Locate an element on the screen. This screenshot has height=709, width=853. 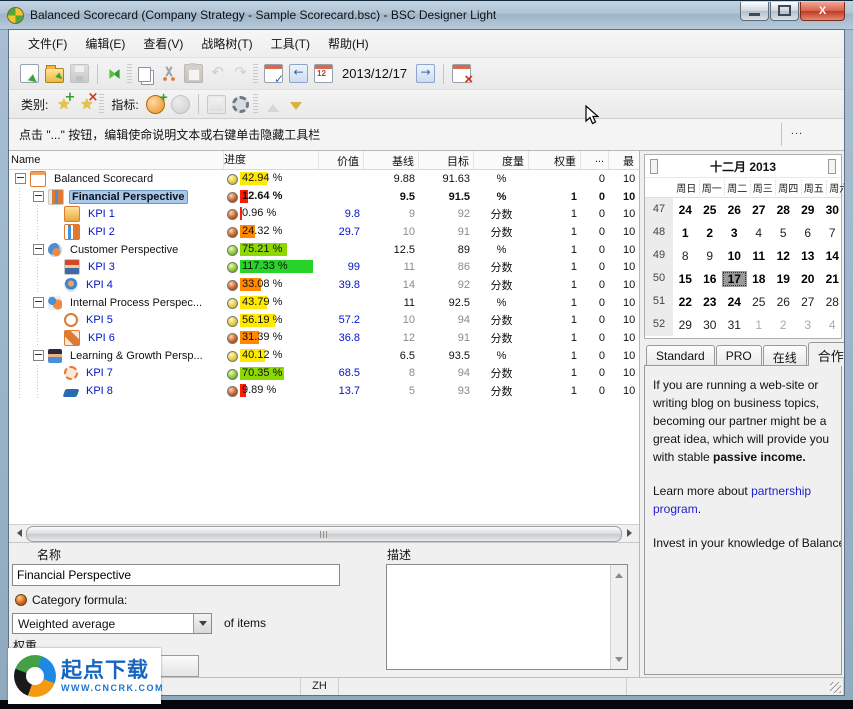
scroll-right-button is located at coordinates (631, 533).